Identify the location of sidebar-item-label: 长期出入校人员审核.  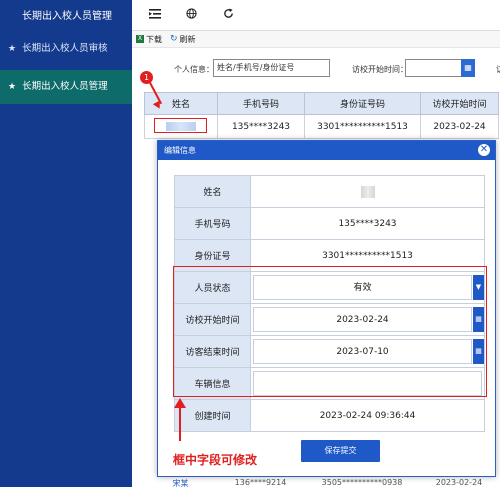
(65, 48).